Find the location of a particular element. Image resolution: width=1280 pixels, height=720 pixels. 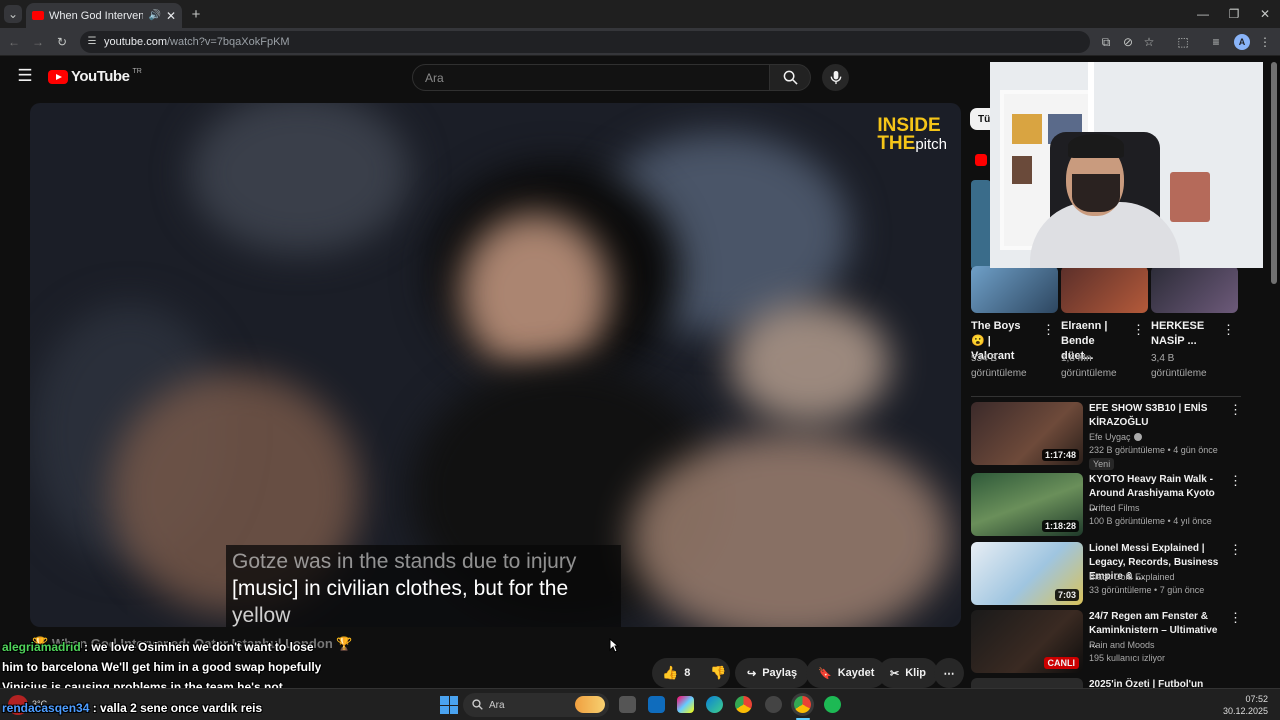

video-thumbnail: 1:18:28 is located at coordinates (1027, 504).